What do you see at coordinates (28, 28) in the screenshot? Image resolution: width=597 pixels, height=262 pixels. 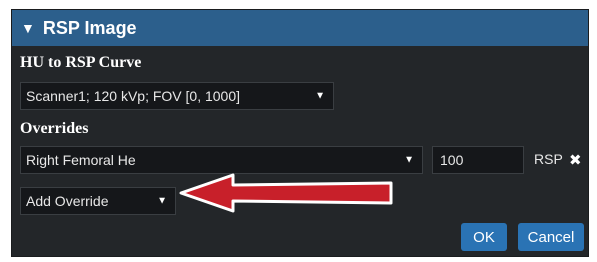 I see `triangle-down-icon: ▼` at bounding box center [28, 28].